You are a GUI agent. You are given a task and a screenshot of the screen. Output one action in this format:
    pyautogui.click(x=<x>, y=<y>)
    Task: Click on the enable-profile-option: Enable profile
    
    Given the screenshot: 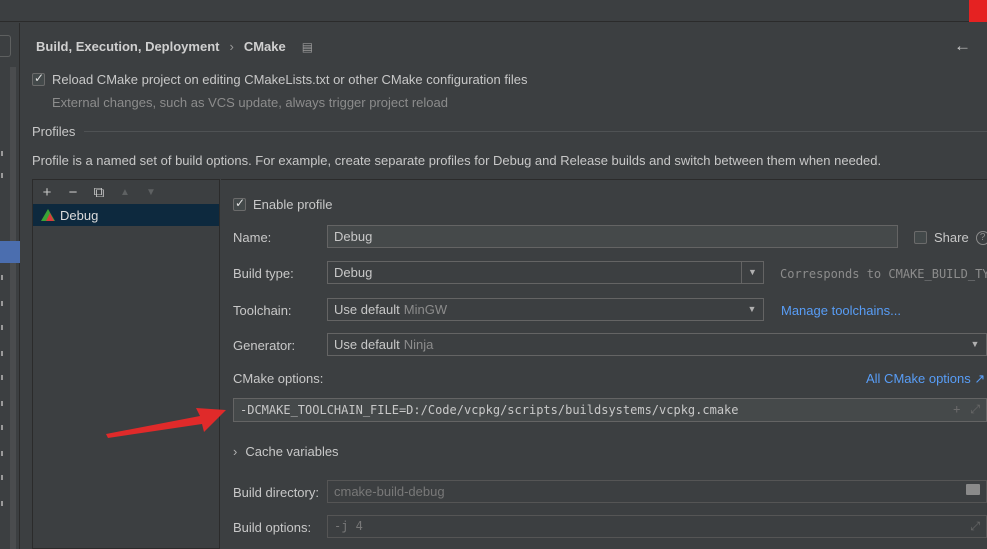 What is the action you would take?
    pyautogui.click(x=283, y=204)
    